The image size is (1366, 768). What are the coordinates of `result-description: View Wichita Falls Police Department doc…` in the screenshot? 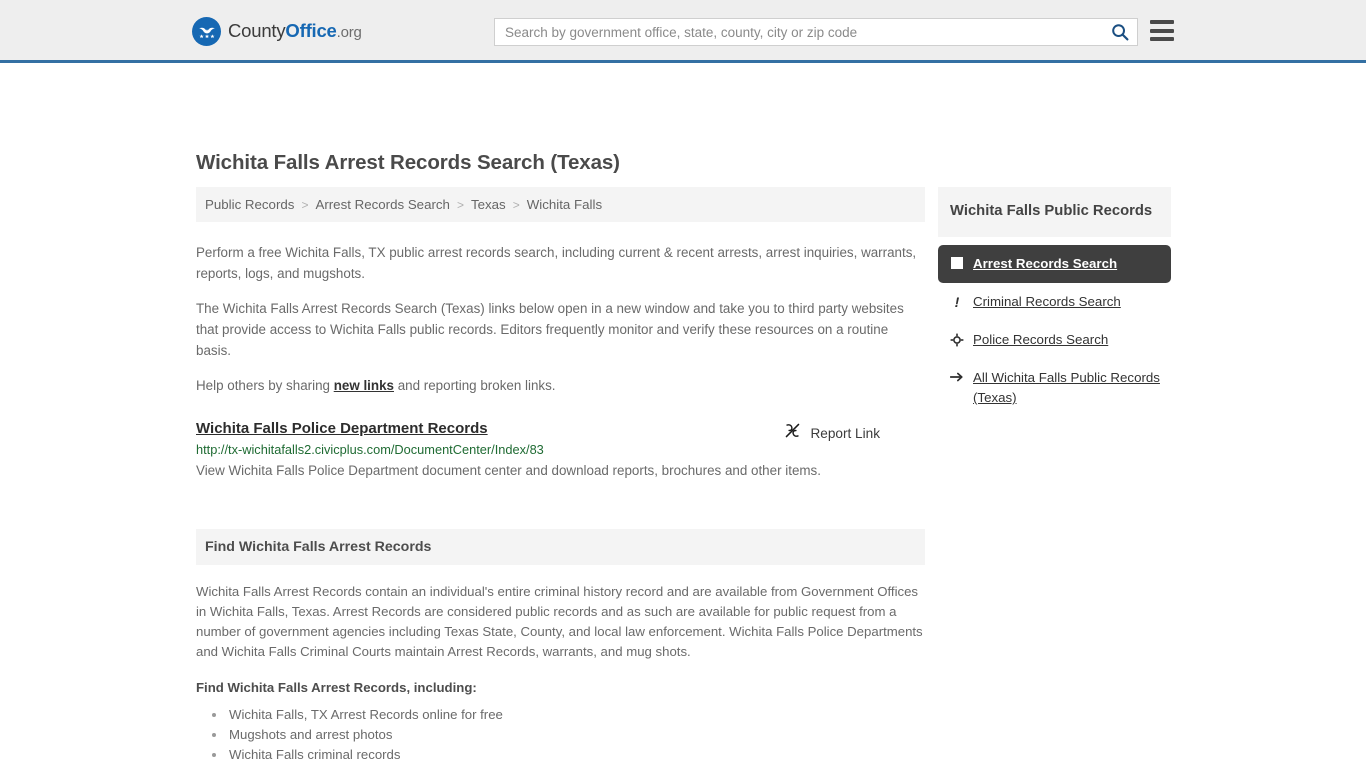 It's located at (508, 470).